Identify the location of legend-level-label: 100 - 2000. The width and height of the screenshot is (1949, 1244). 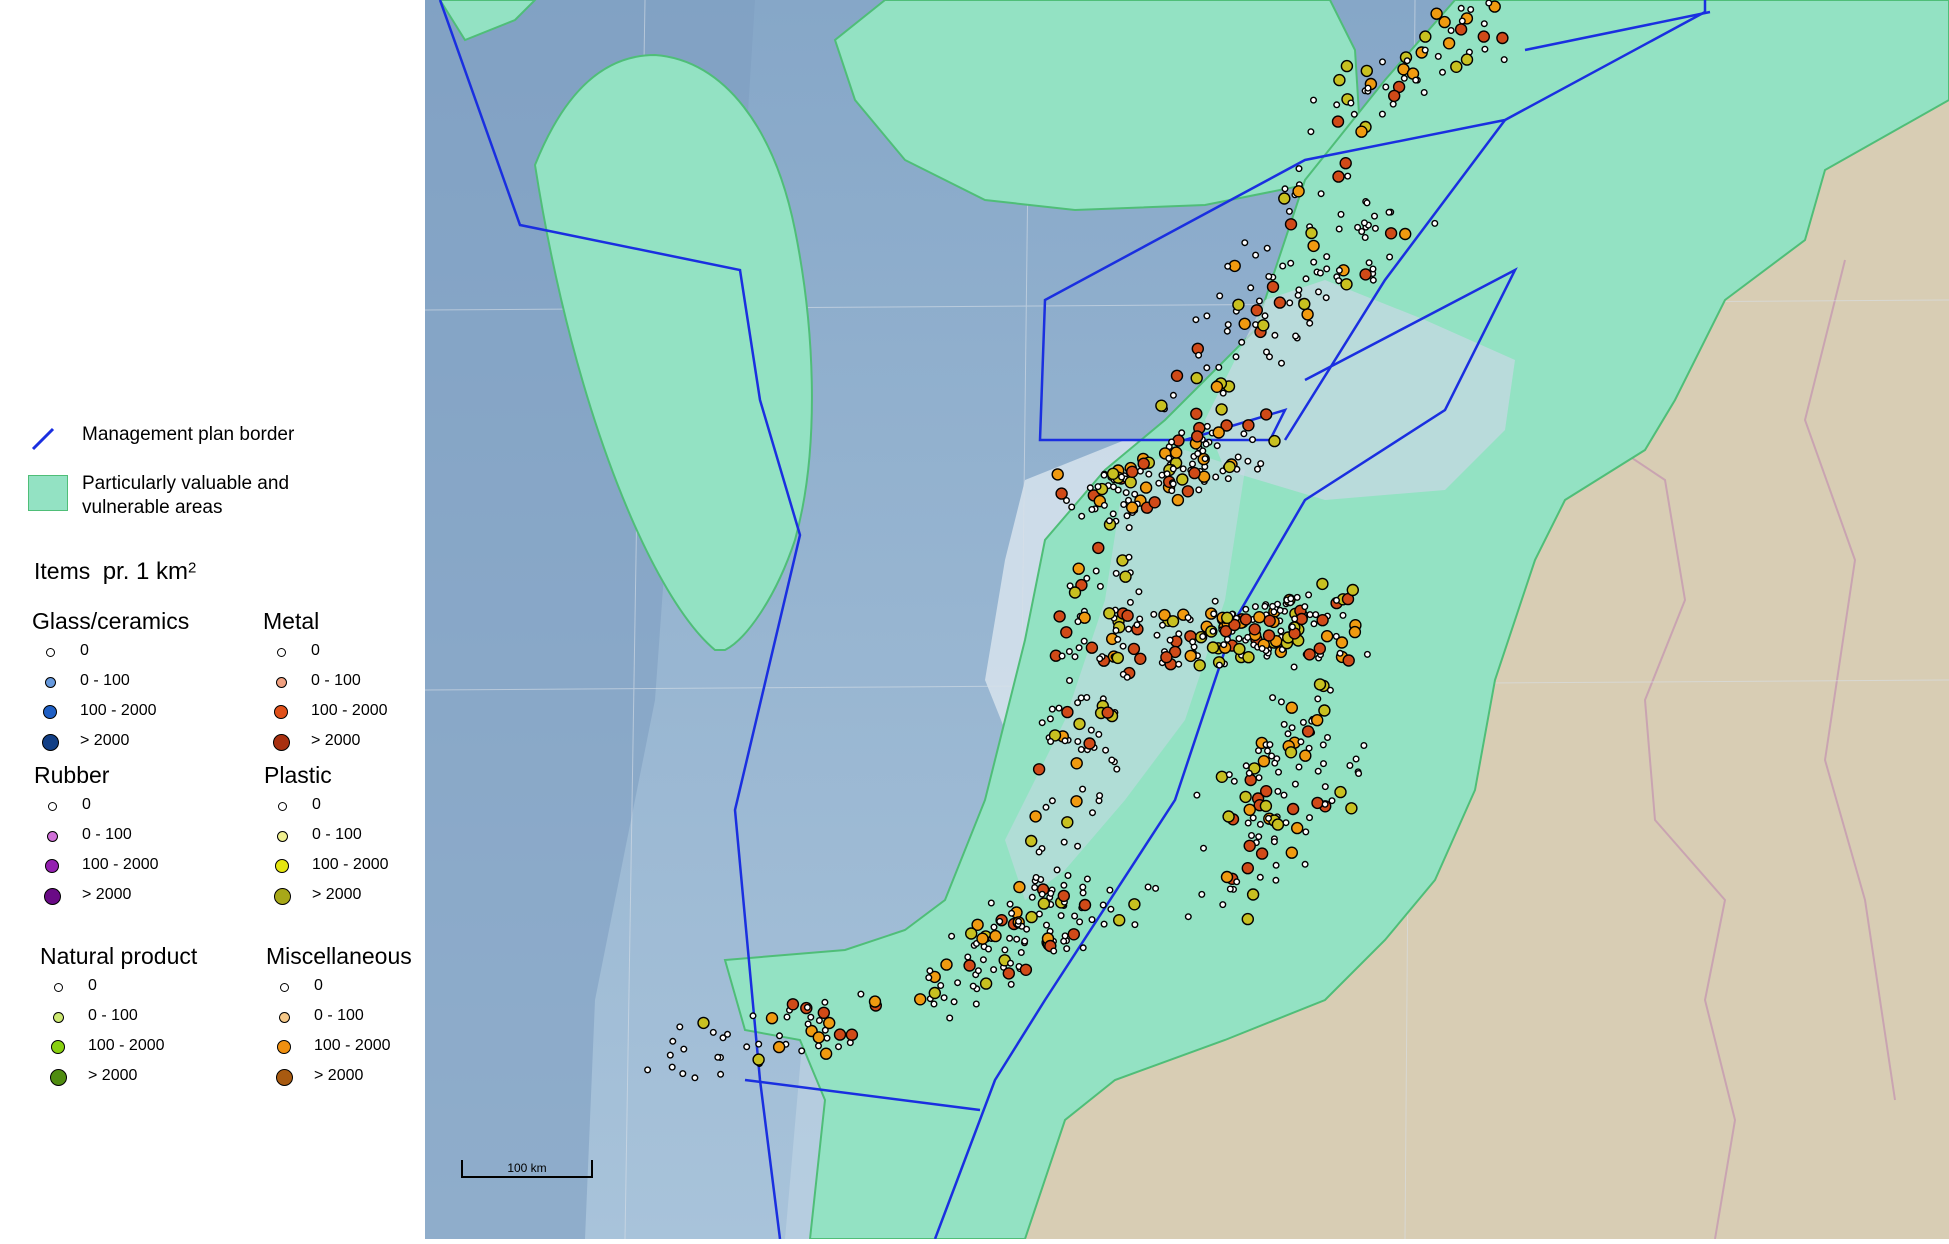
(352, 1045).